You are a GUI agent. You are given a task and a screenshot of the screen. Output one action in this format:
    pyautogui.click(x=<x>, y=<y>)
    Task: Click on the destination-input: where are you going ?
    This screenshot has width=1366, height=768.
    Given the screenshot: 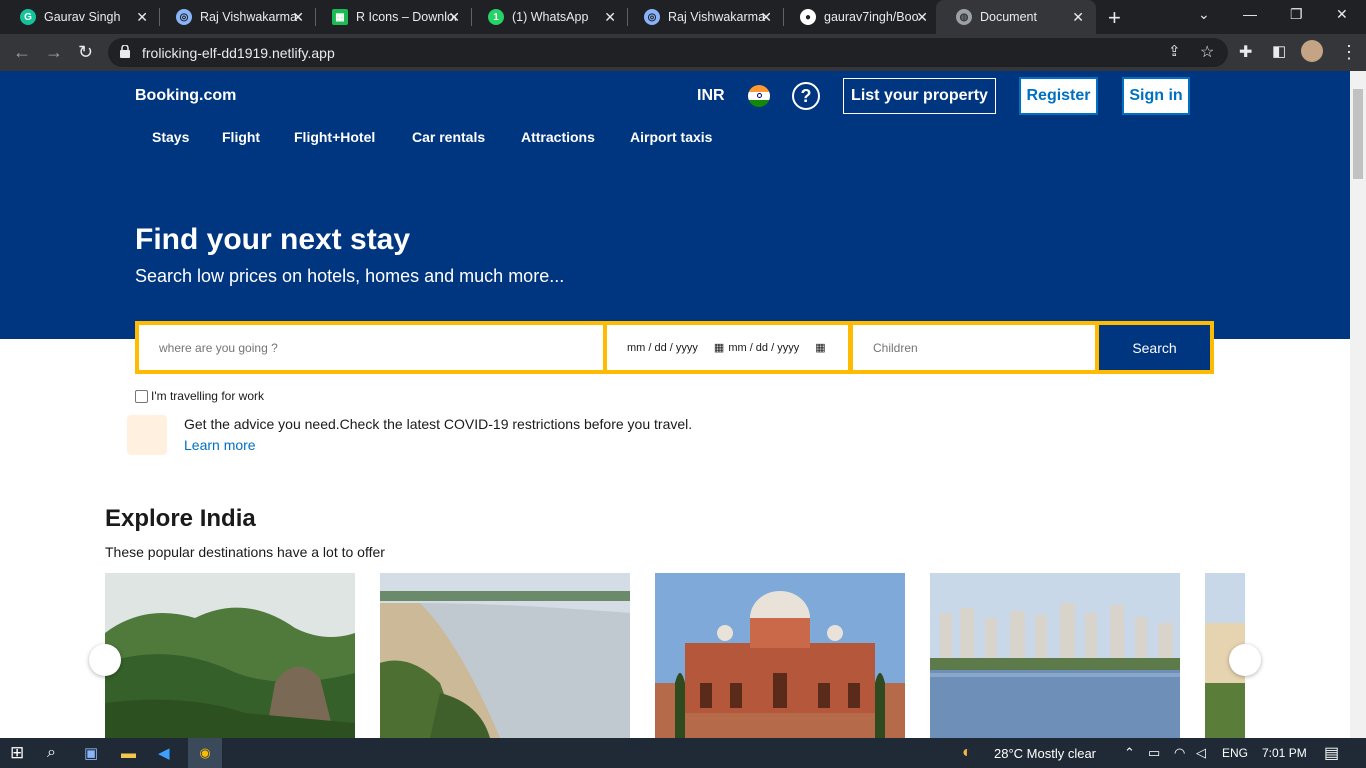 What is the action you would take?
    pyautogui.click(x=371, y=347)
    